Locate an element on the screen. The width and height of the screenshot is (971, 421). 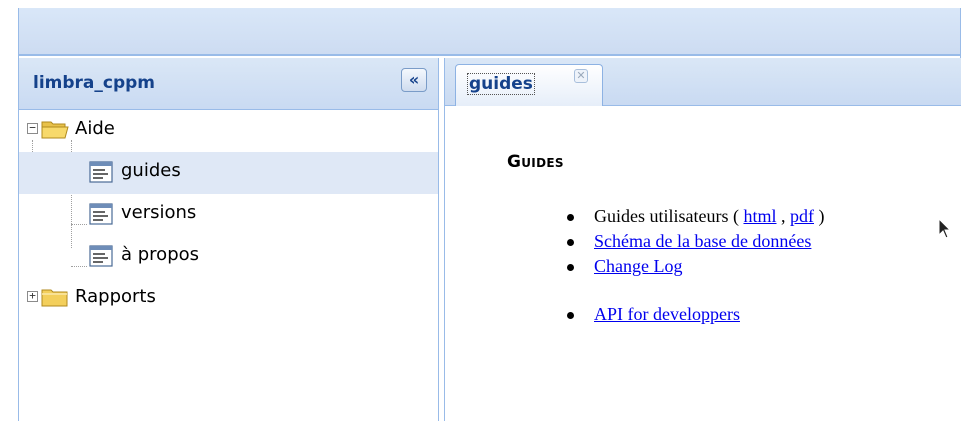
text-suffix: ) is located at coordinates (819, 216).